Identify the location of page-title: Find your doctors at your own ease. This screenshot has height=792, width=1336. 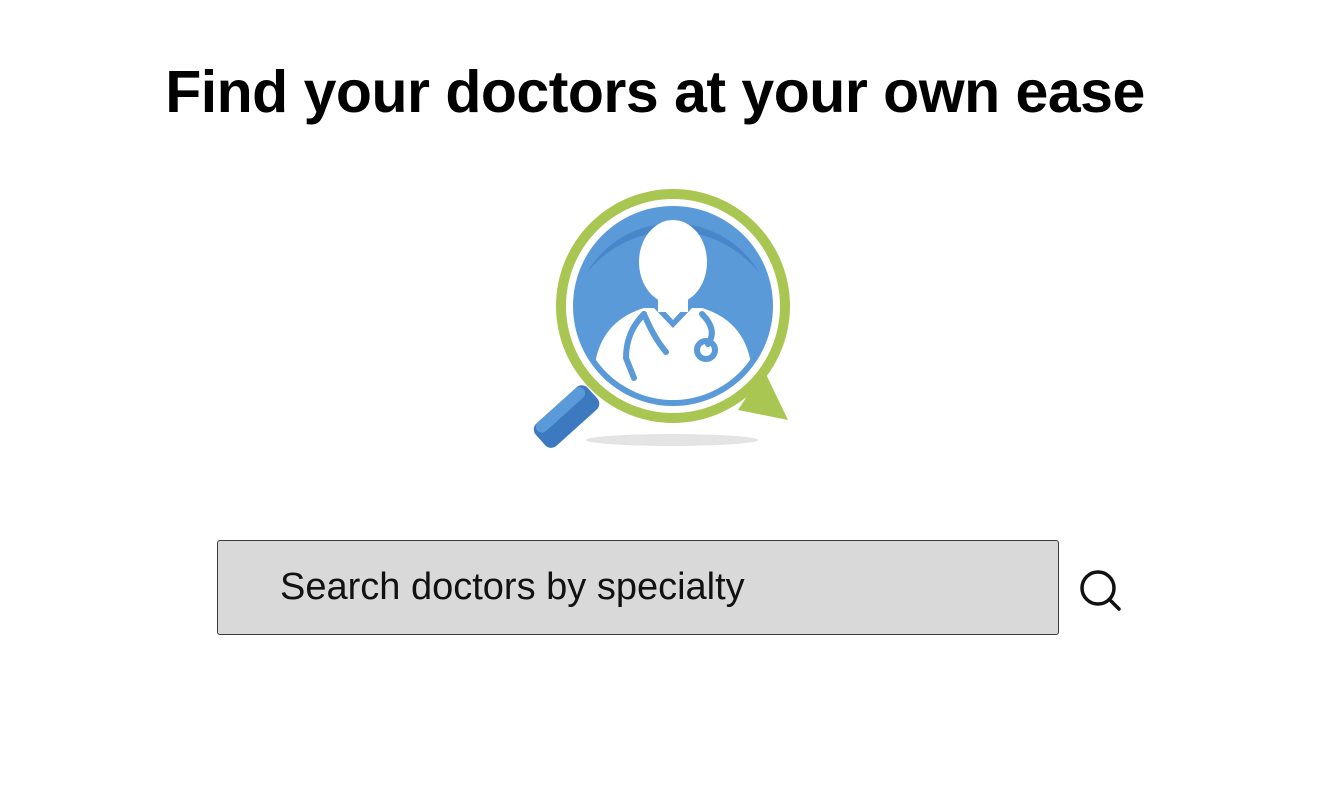
(655, 92).